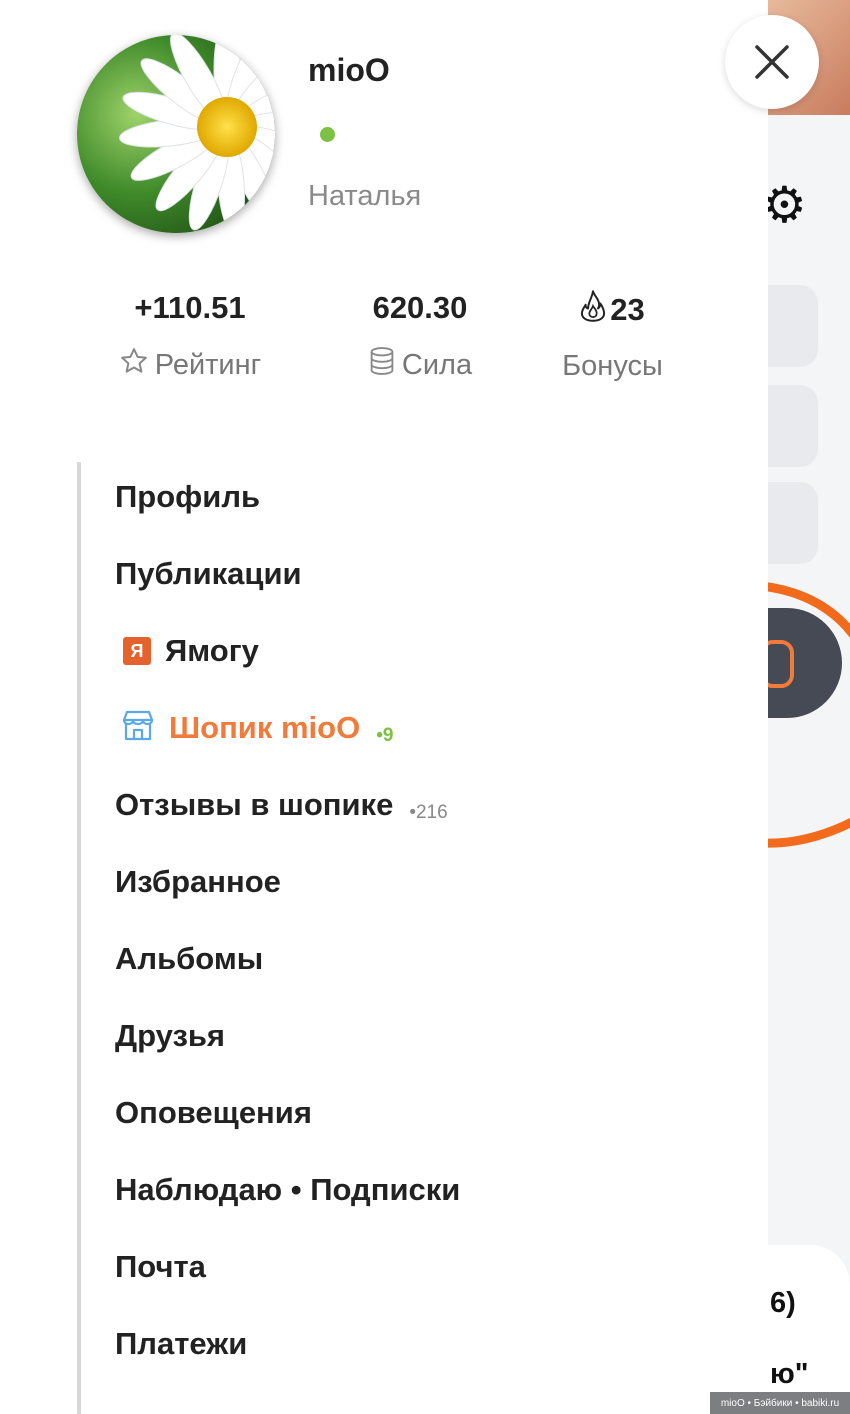 This screenshot has height=1414, width=850. I want to click on close-icon, so click(772, 62).